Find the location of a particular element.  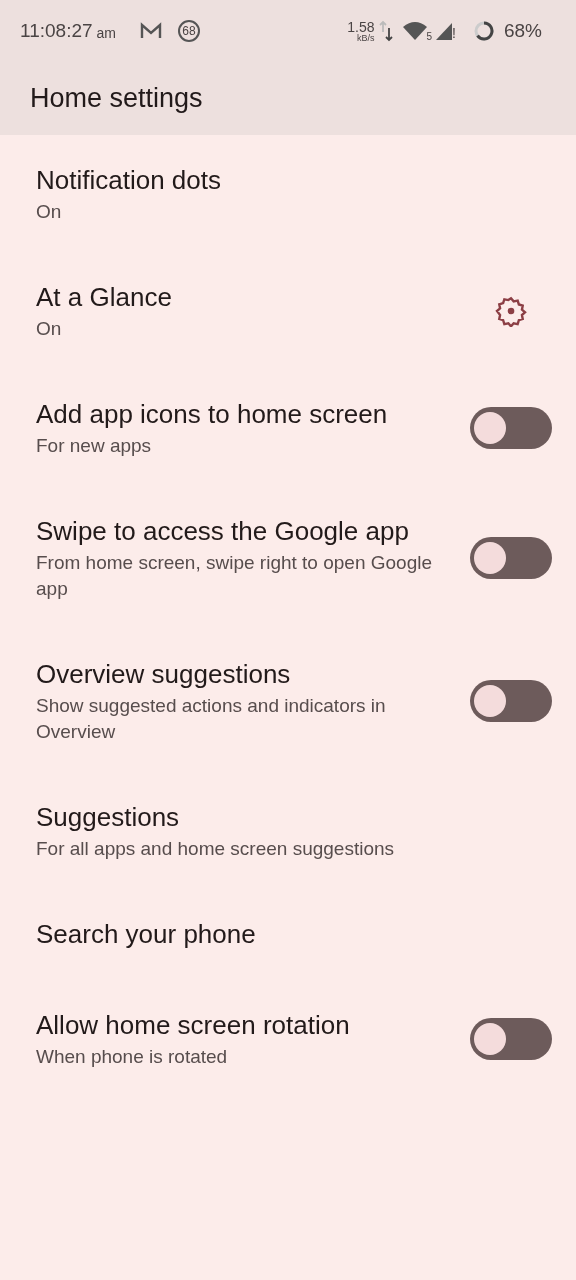

setting-title: Add app icons to home screen is located at coordinates (245, 414).